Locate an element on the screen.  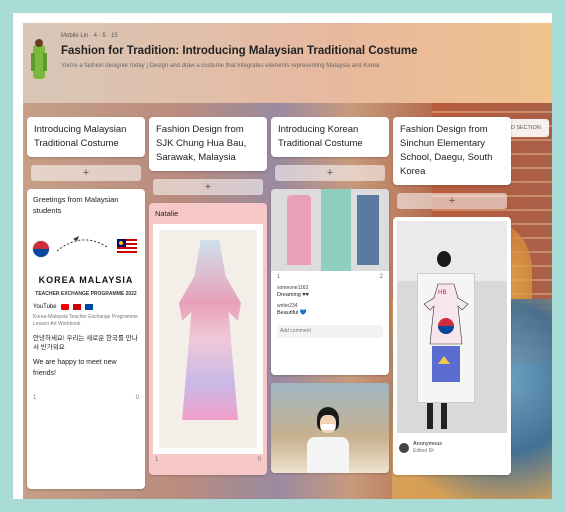
classroom-wall is located at coordinates (452, 251).